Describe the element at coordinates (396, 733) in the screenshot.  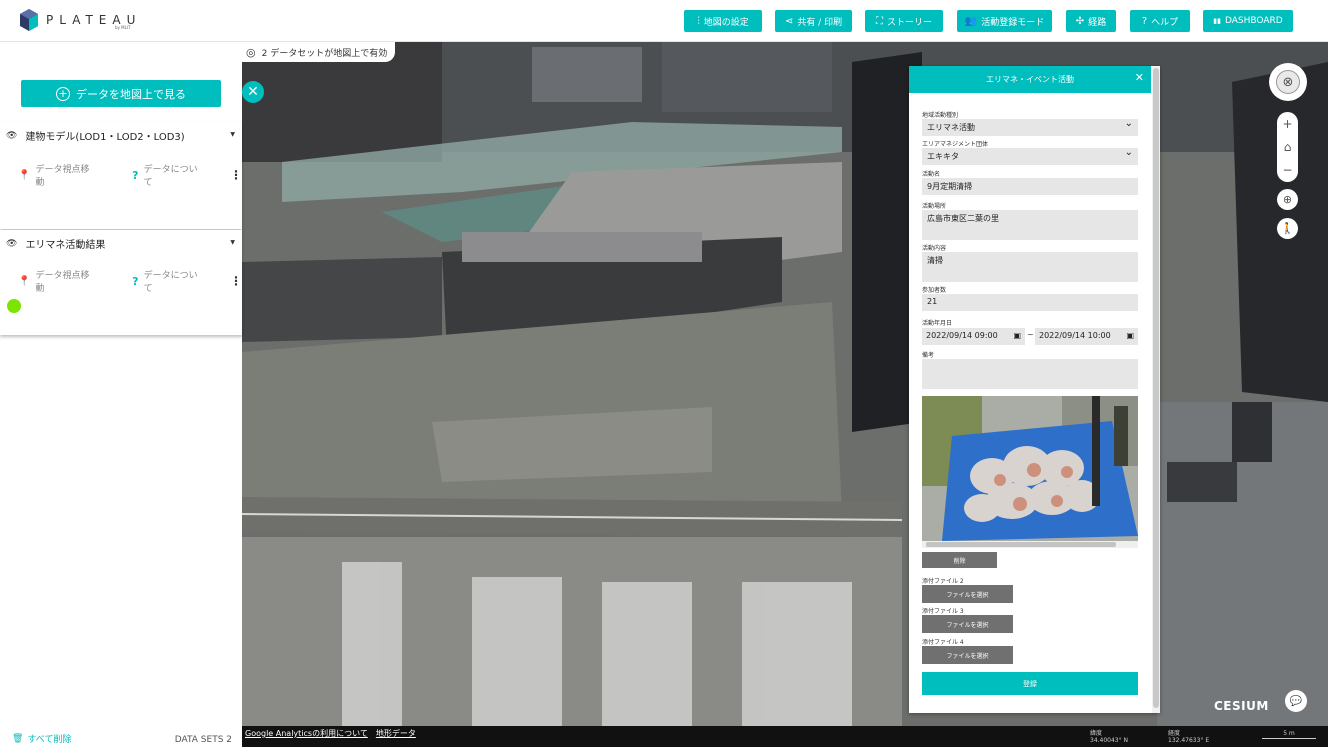
I see `terrain-data-link: 地形データ` at that location.